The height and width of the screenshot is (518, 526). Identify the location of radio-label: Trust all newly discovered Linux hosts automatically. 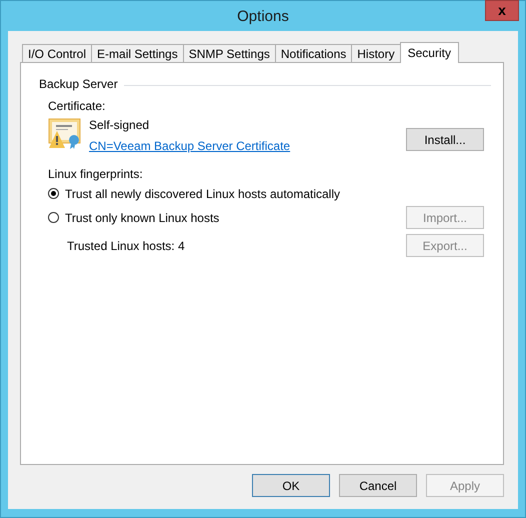
(202, 193).